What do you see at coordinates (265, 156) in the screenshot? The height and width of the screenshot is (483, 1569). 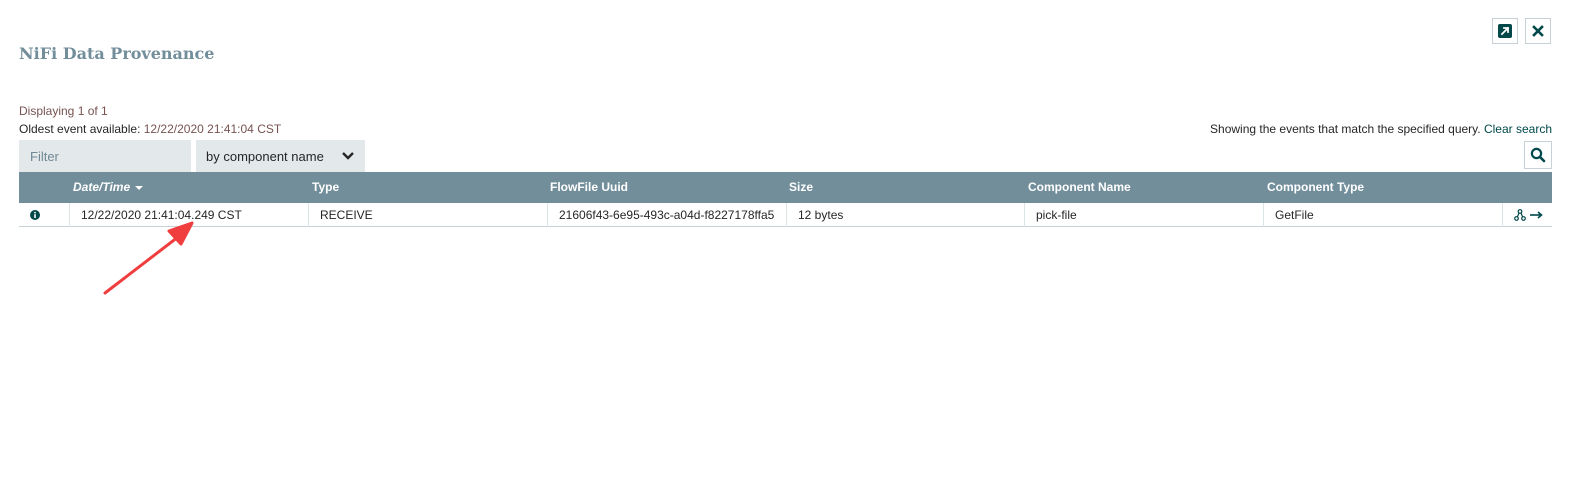 I see `filter-type-value: by component name` at bounding box center [265, 156].